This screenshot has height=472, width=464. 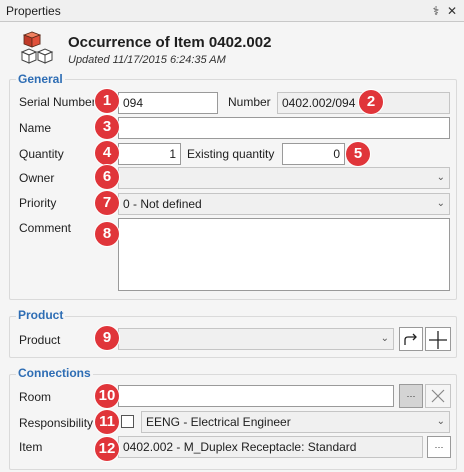 What do you see at coordinates (168, 103) in the screenshot?
I see `serial-number-field: 094` at bounding box center [168, 103].